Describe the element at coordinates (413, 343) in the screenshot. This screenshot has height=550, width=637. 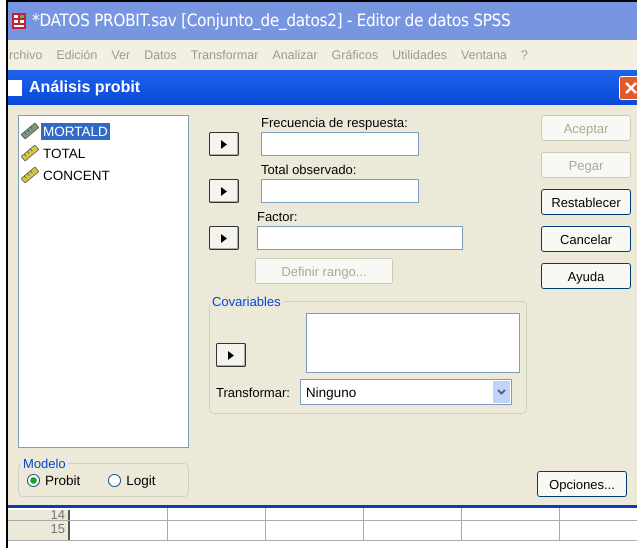
I see `covariates-list` at that location.